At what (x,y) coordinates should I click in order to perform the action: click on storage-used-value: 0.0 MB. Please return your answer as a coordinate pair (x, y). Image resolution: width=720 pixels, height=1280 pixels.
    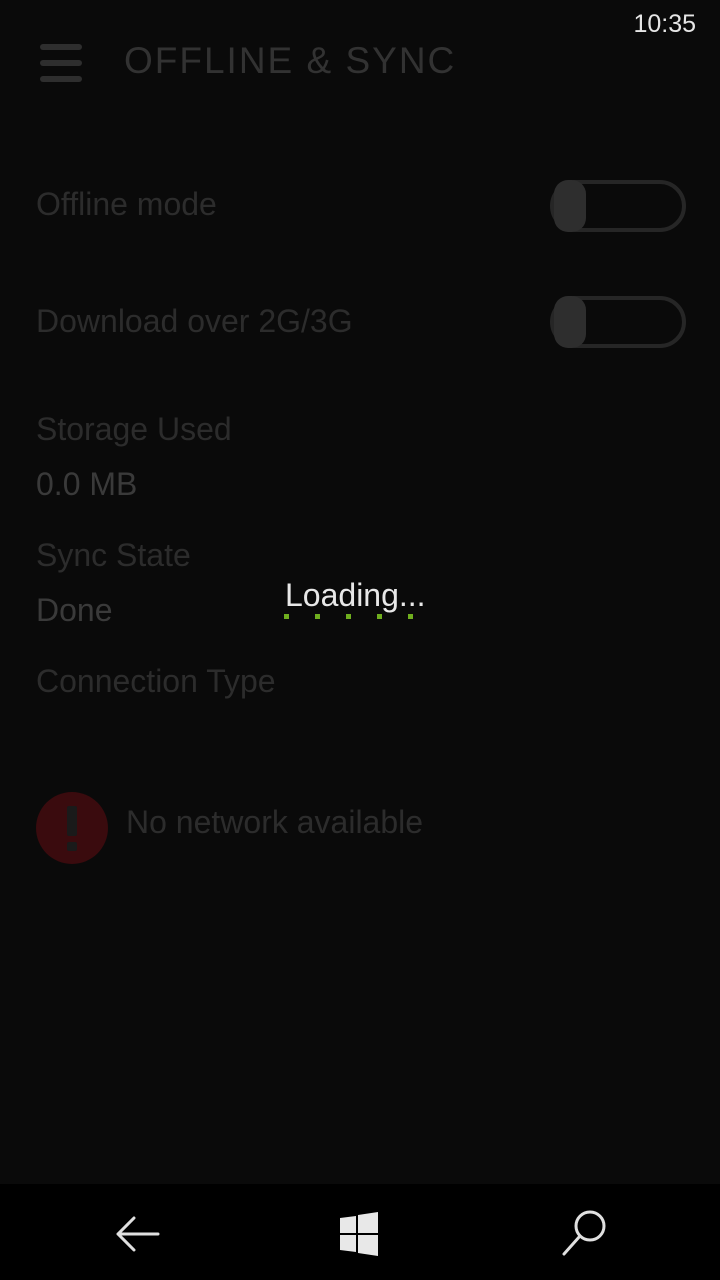
    Looking at the image, I should click on (87, 484).